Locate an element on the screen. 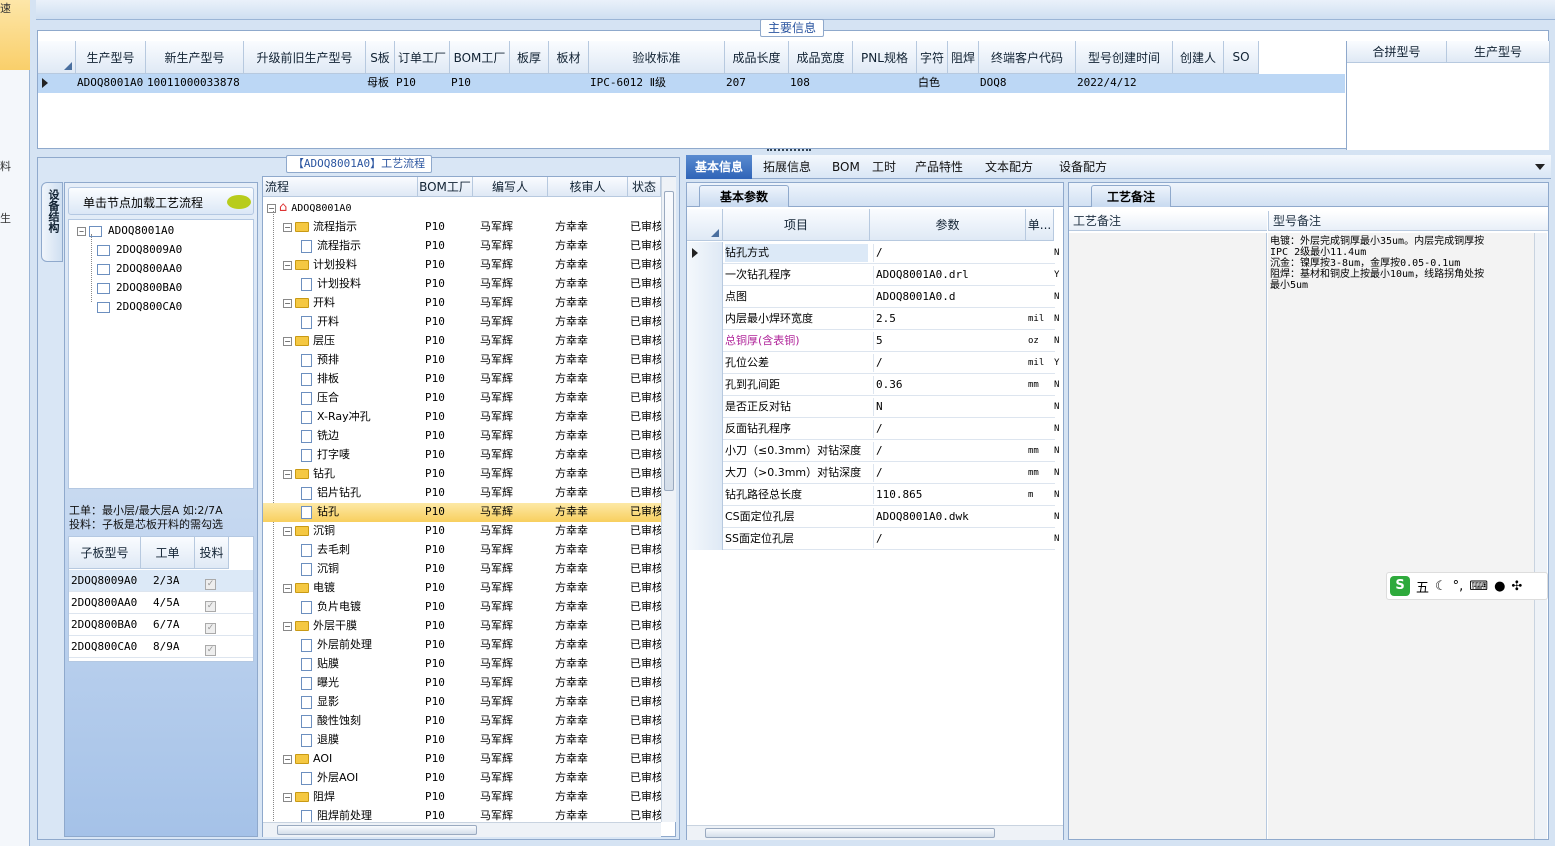 The width and height of the screenshot is (1555, 846). flow-row: 去毛刺 P10 马军辉 方幸幸 已审核 is located at coordinates (462, 550).